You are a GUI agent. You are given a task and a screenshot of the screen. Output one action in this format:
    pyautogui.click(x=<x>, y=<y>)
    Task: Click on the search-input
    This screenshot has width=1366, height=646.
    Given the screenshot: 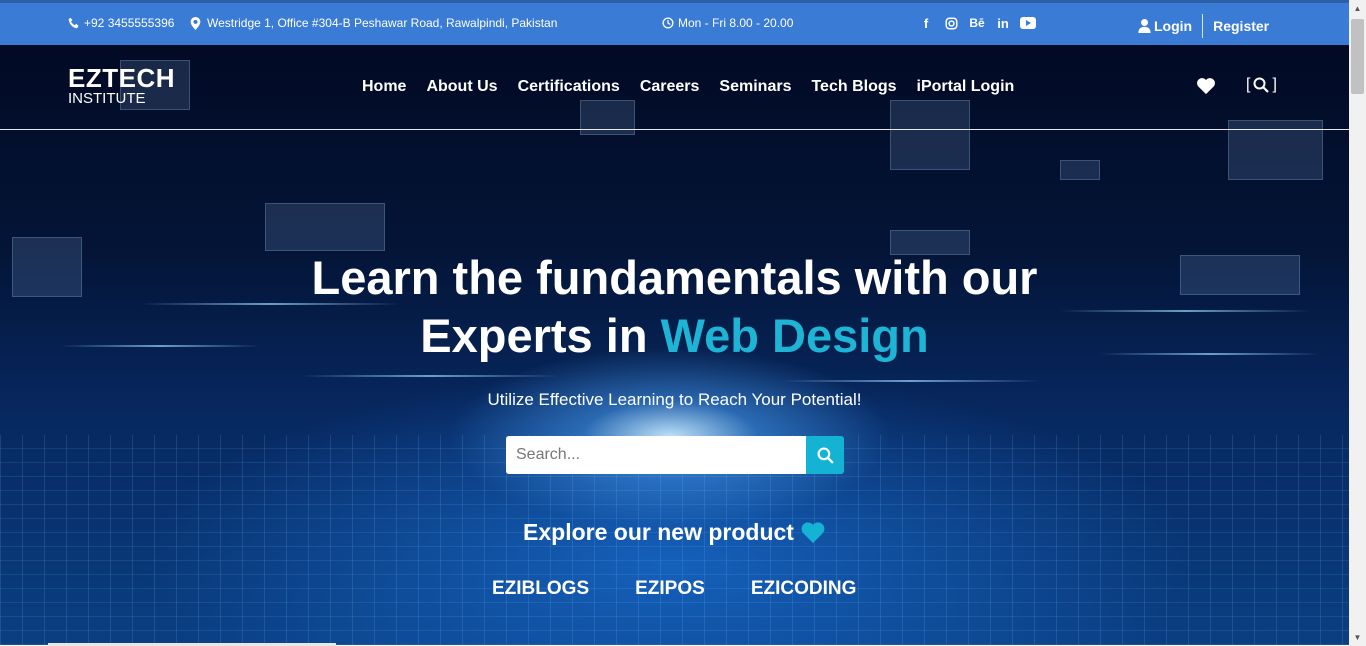 What is the action you would take?
    pyautogui.click(x=656, y=455)
    